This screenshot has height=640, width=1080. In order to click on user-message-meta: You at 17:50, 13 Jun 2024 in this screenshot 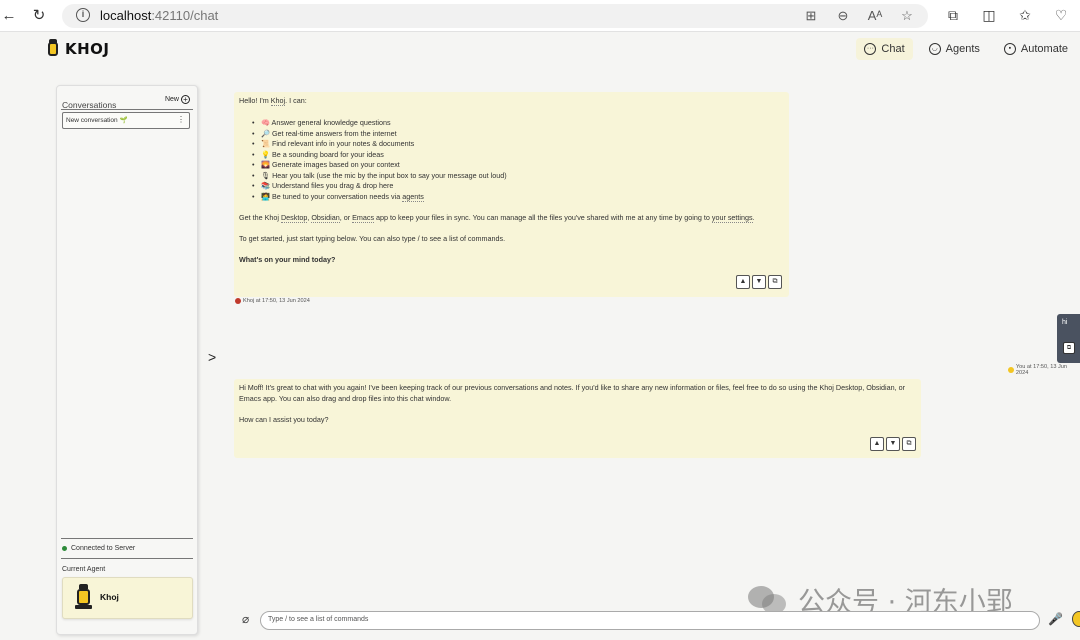, I will do `click(1044, 370)`.